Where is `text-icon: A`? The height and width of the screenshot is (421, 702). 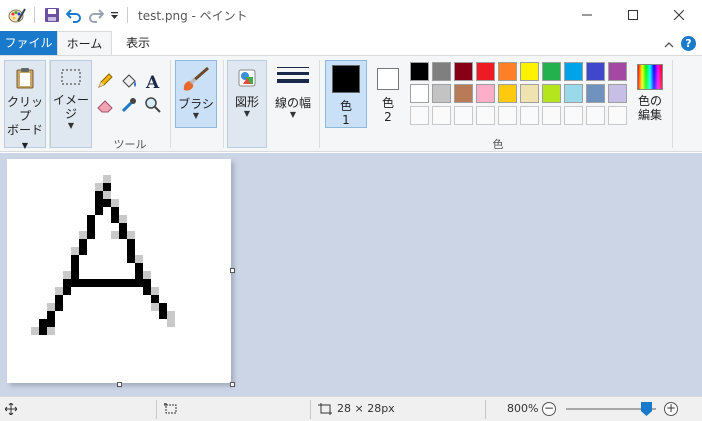 text-icon: A is located at coordinates (153, 81).